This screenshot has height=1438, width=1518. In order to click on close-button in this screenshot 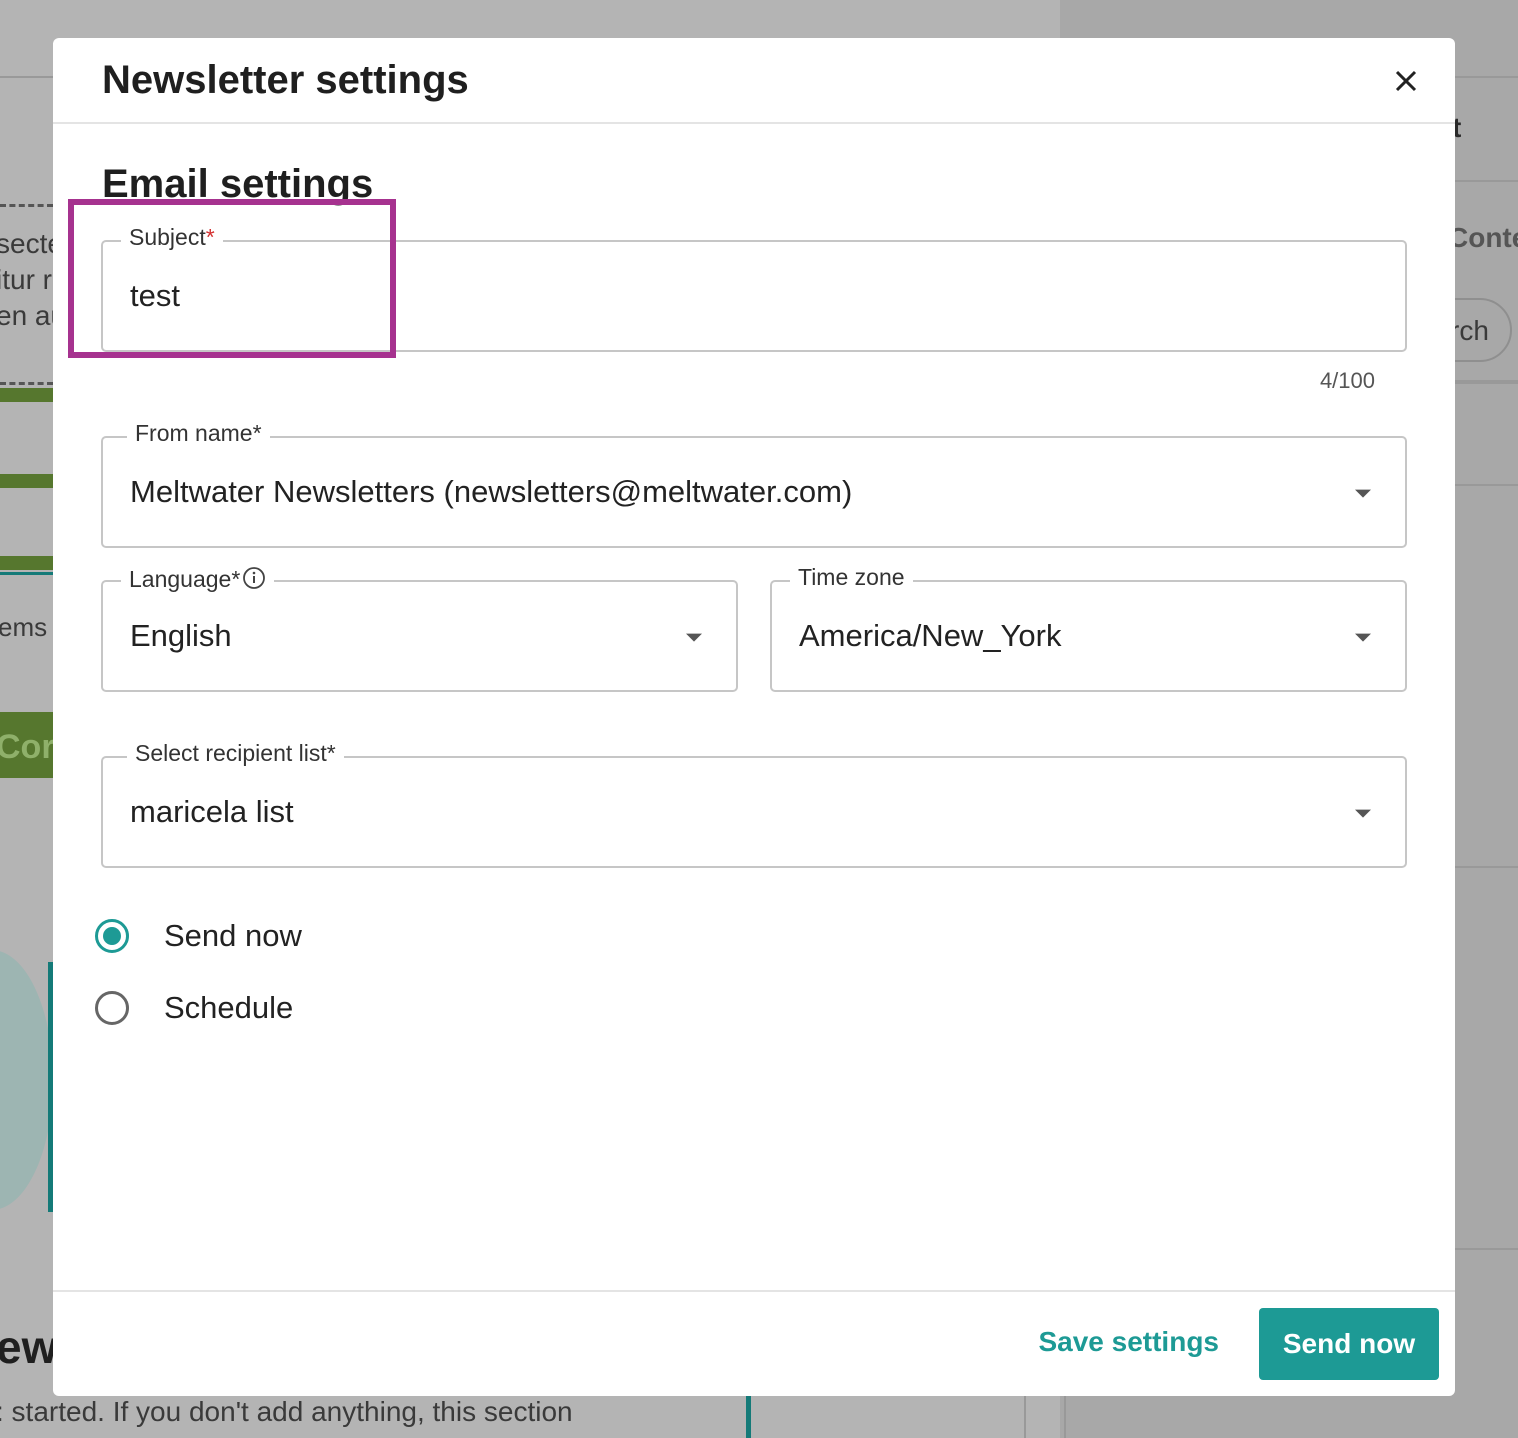, I will do `click(1406, 81)`.